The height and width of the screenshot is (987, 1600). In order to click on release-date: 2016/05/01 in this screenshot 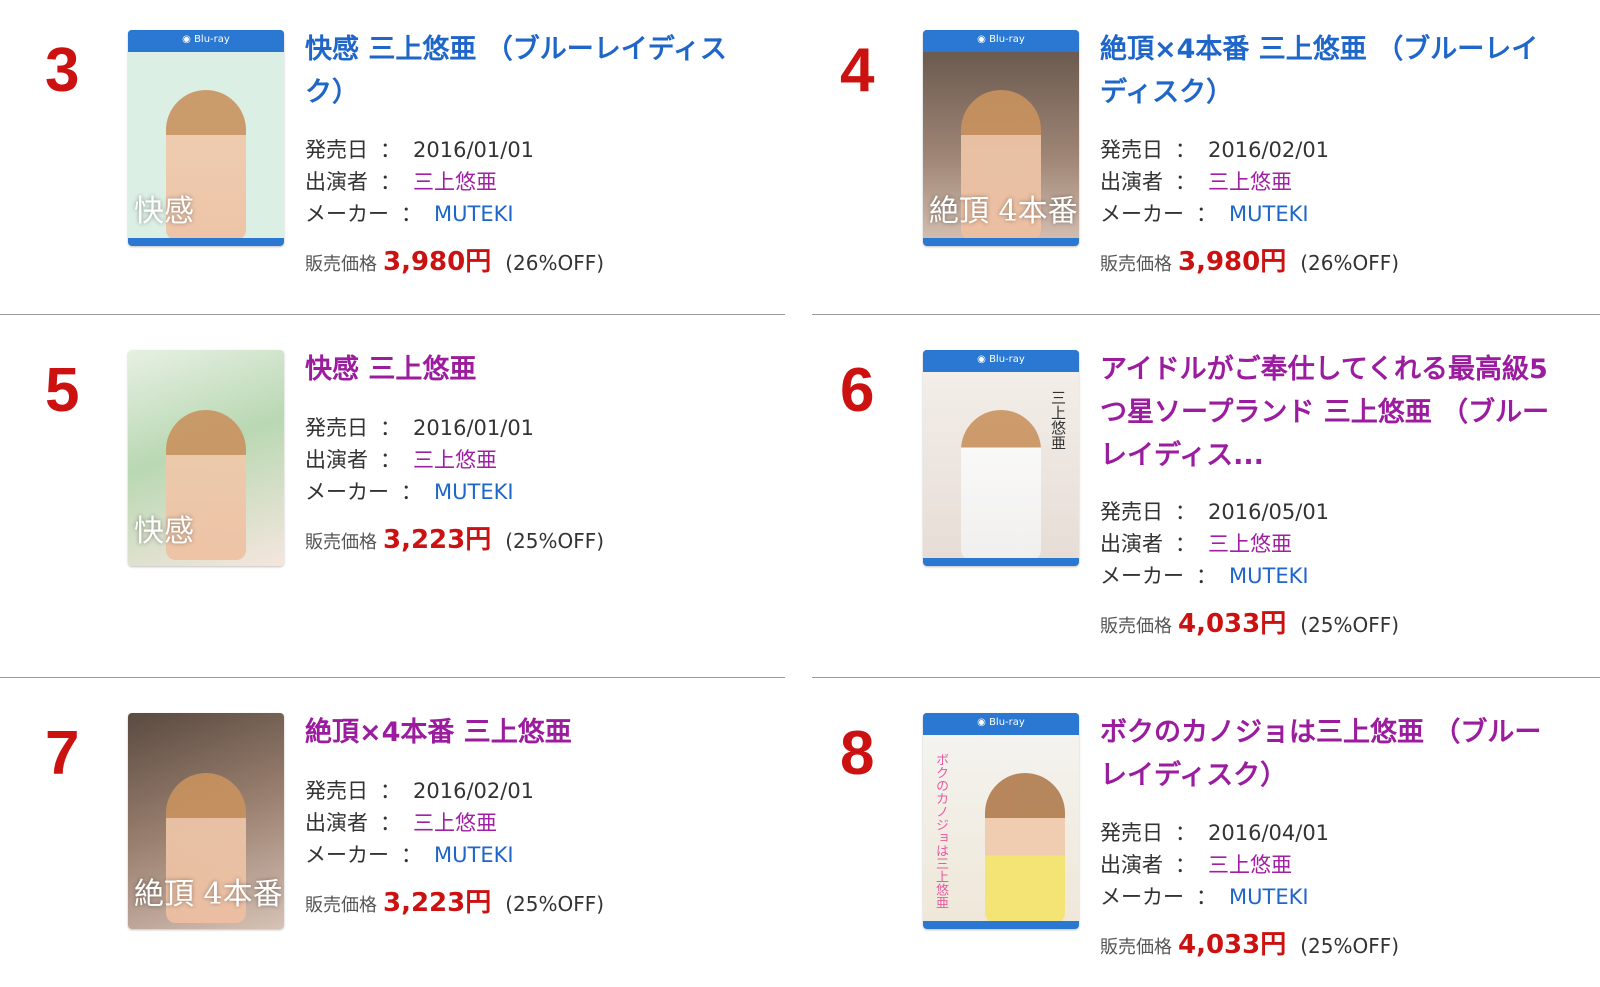, I will do `click(1269, 512)`.